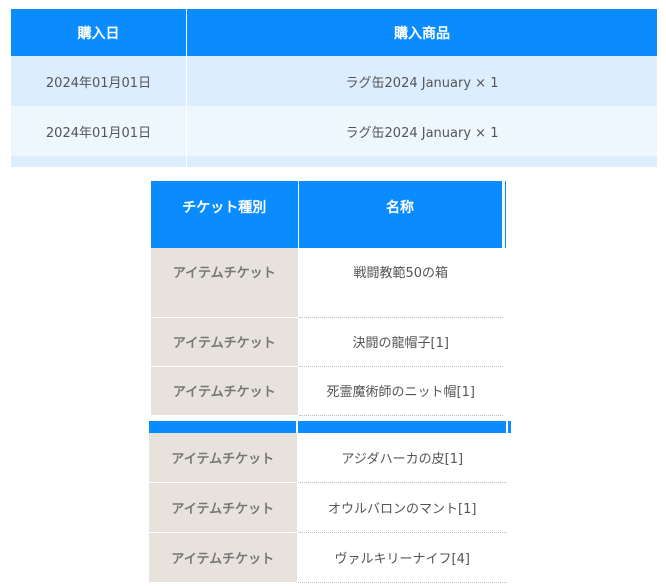 This screenshot has height=587, width=666. What do you see at coordinates (402, 427) in the screenshot?
I see `ticket-name-header-empty` at bounding box center [402, 427].